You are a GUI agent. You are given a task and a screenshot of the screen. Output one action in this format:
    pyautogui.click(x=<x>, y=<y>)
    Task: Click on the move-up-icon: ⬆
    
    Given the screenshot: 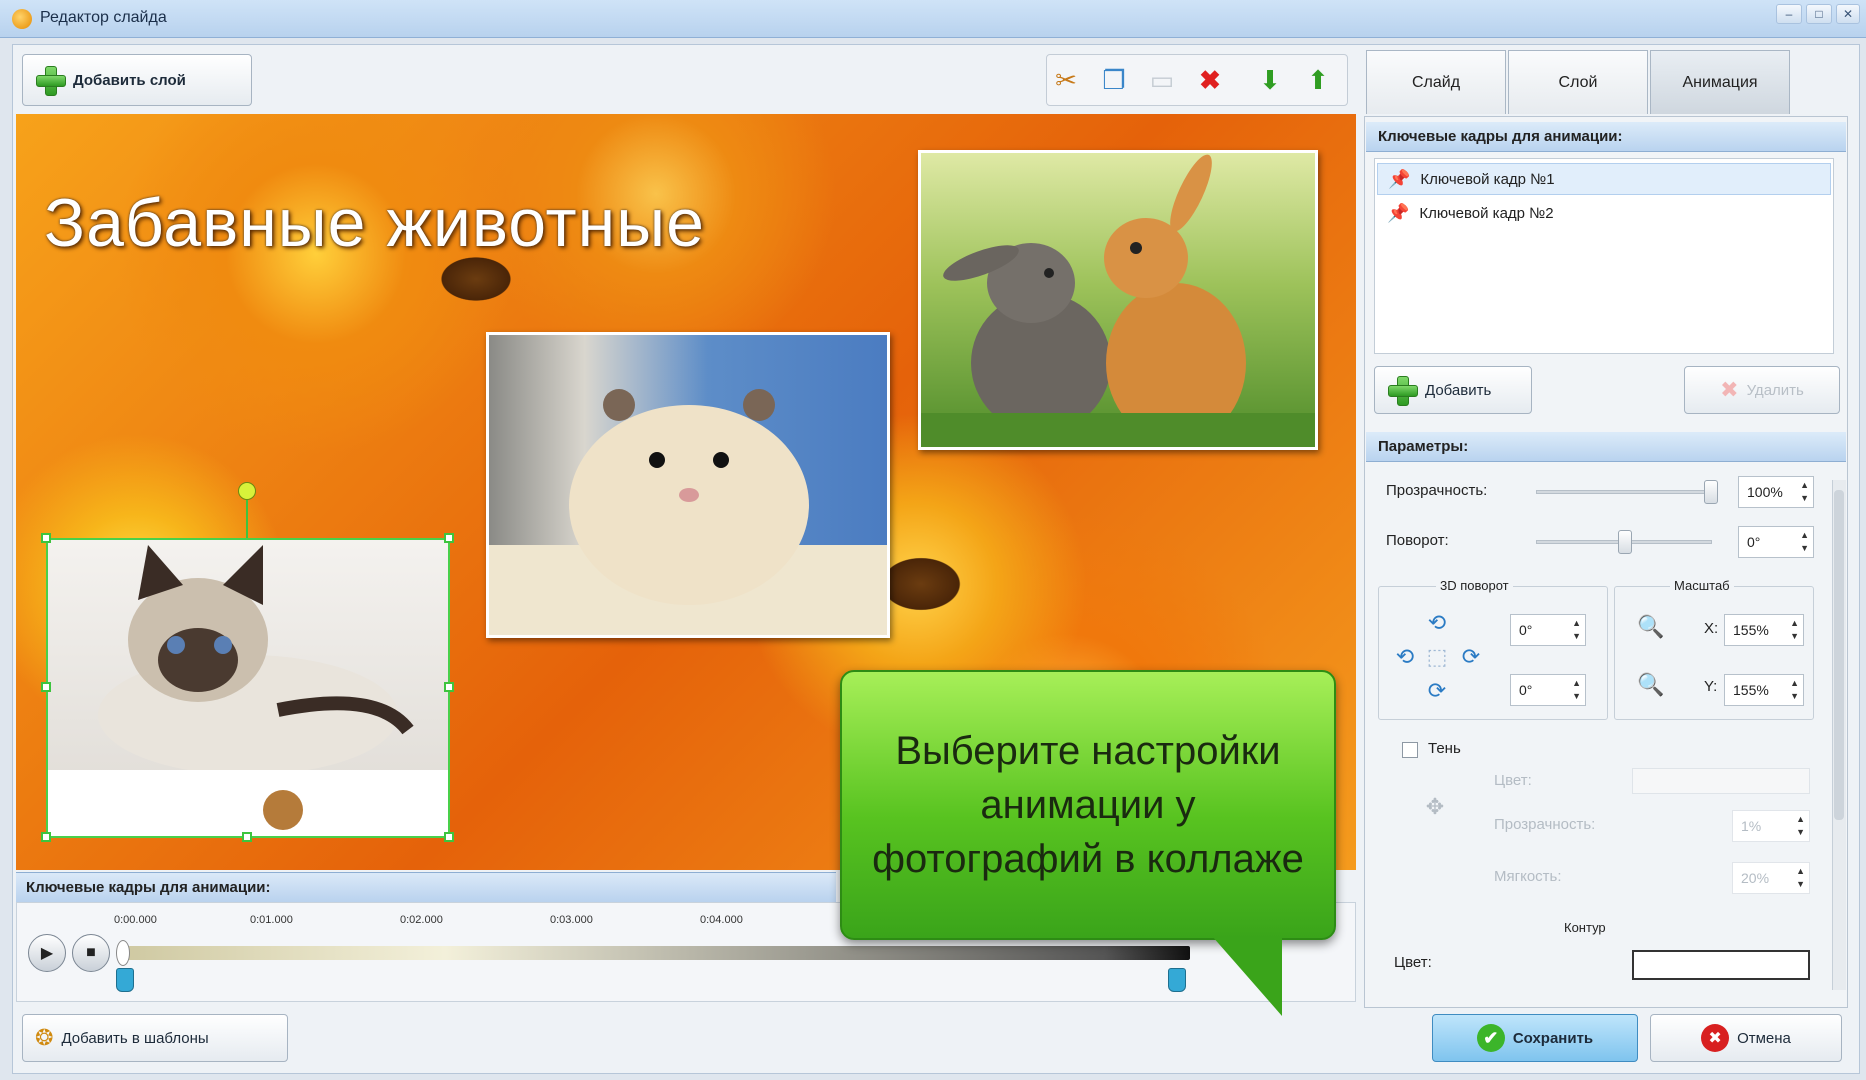 What is the action you would take?
    pyautogui.click(x=1318, y=80)
    